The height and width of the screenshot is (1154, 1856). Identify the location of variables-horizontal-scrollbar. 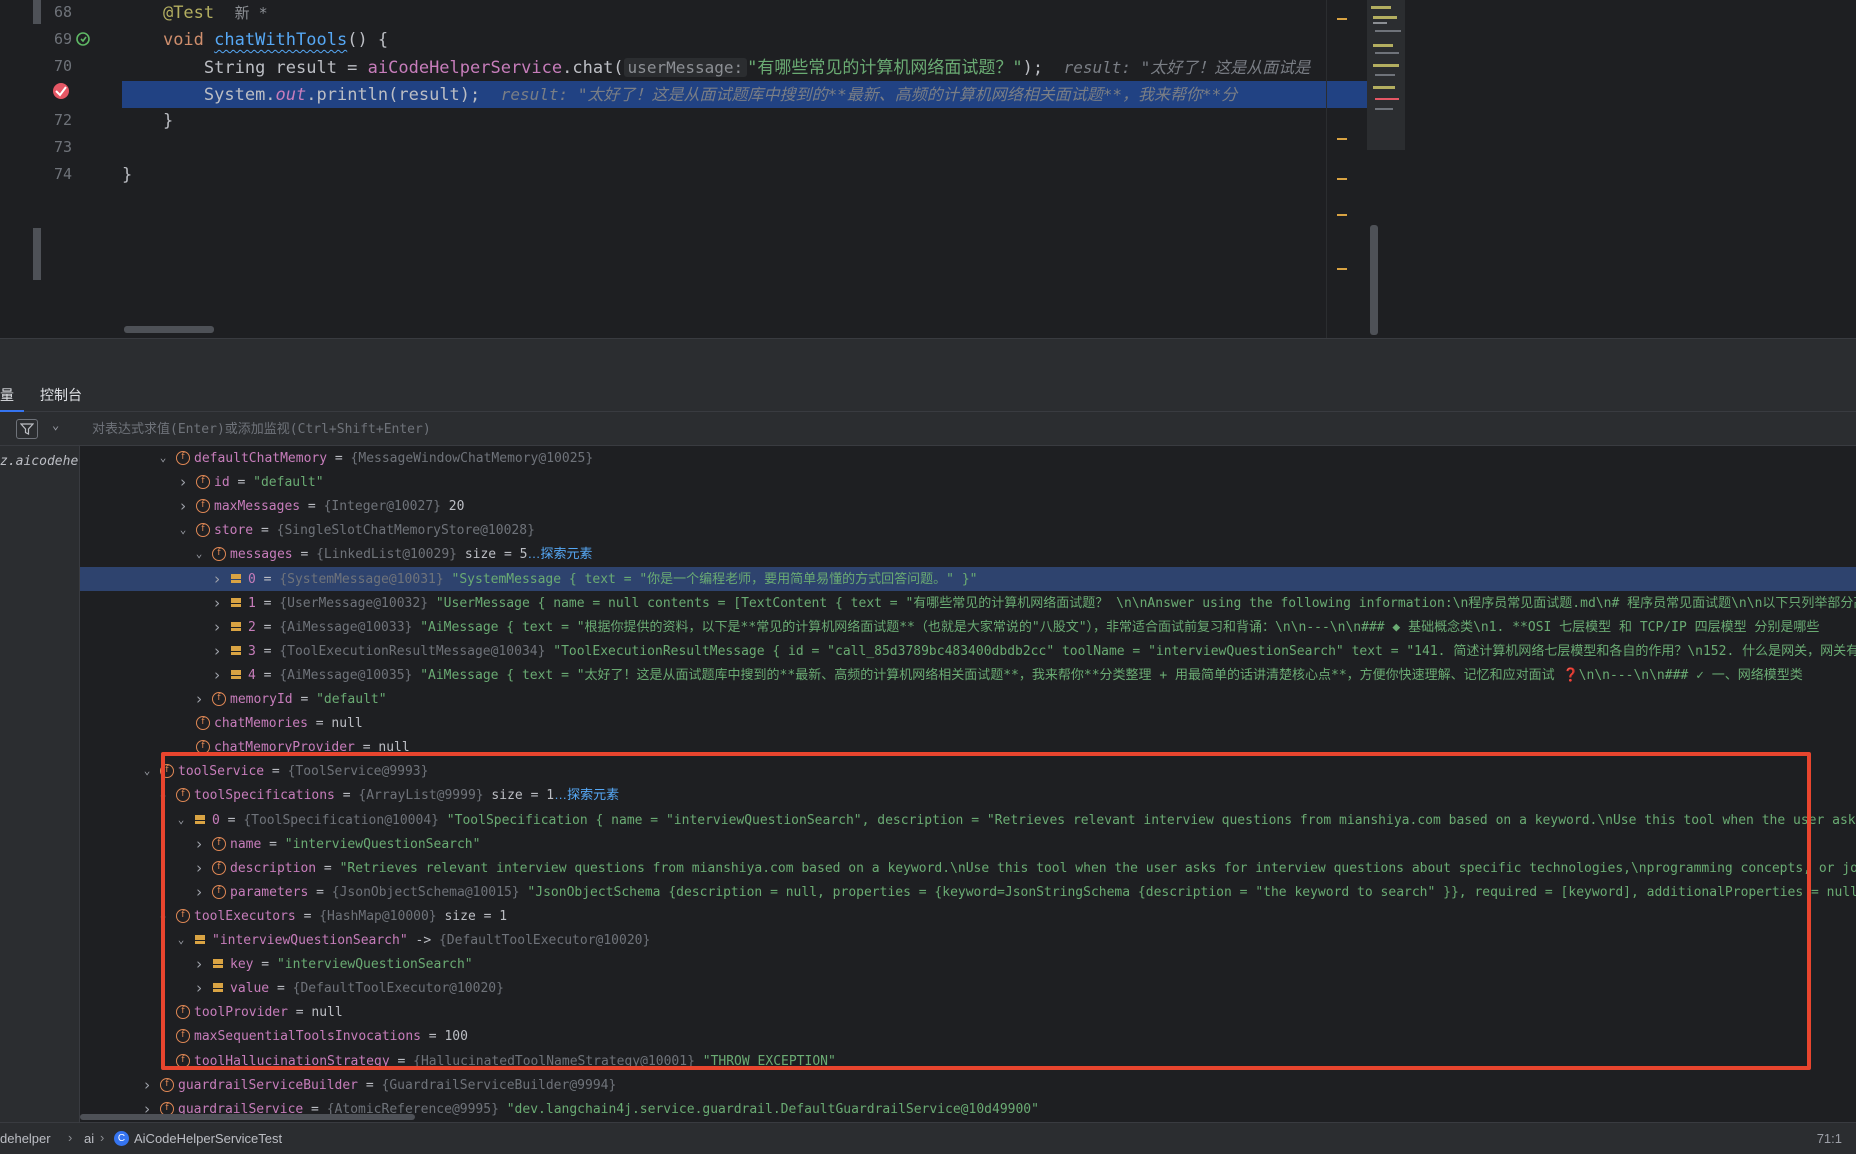
(247, 1117).